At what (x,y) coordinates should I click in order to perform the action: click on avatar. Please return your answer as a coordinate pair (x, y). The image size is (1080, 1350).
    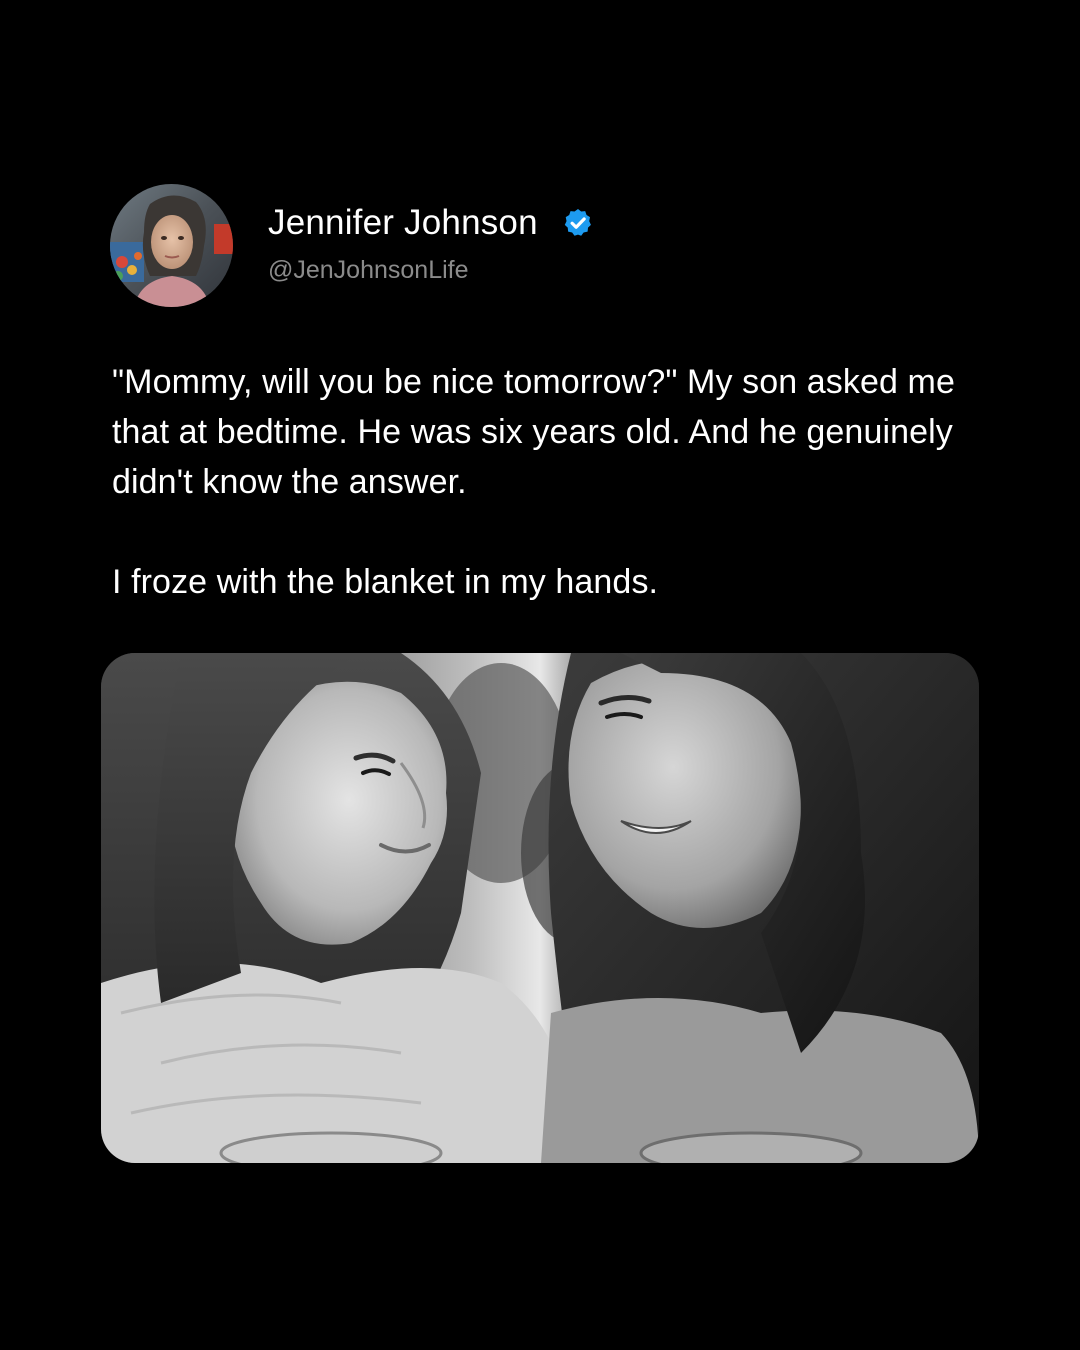
    Looking at the image, I should click on (171, 245).